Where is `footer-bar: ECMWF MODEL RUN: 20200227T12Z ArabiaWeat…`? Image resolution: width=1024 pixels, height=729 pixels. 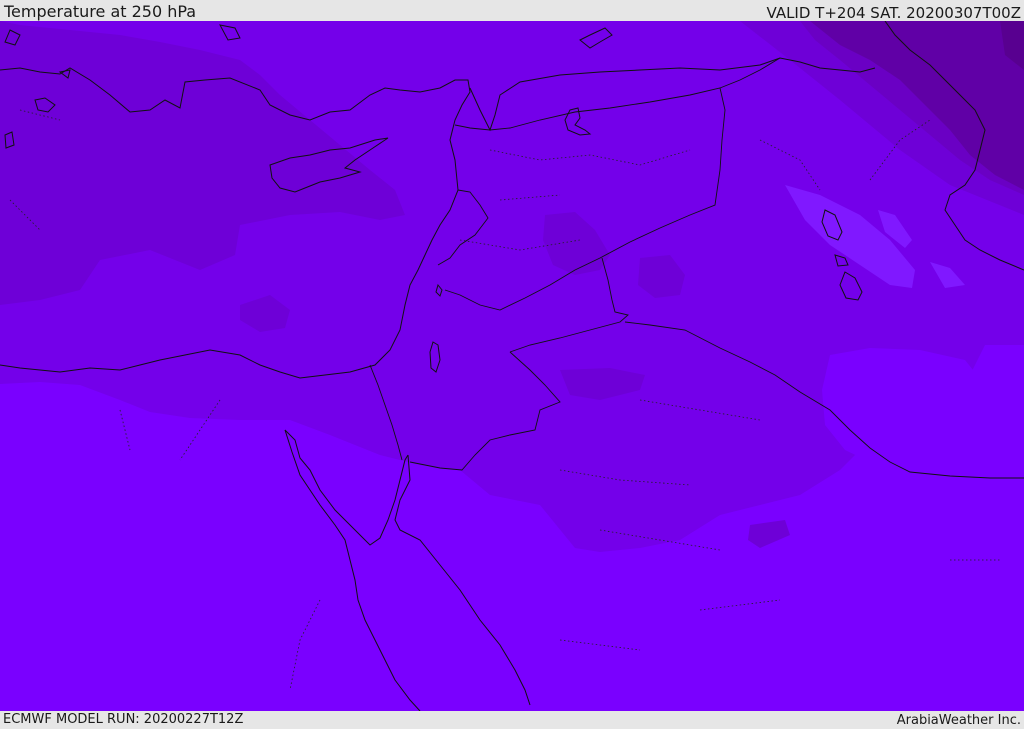
footer-bar: ECMWF MODEL RUN: 20200227T12Z ArabiaWeat… is located at coordinates (512, 720).